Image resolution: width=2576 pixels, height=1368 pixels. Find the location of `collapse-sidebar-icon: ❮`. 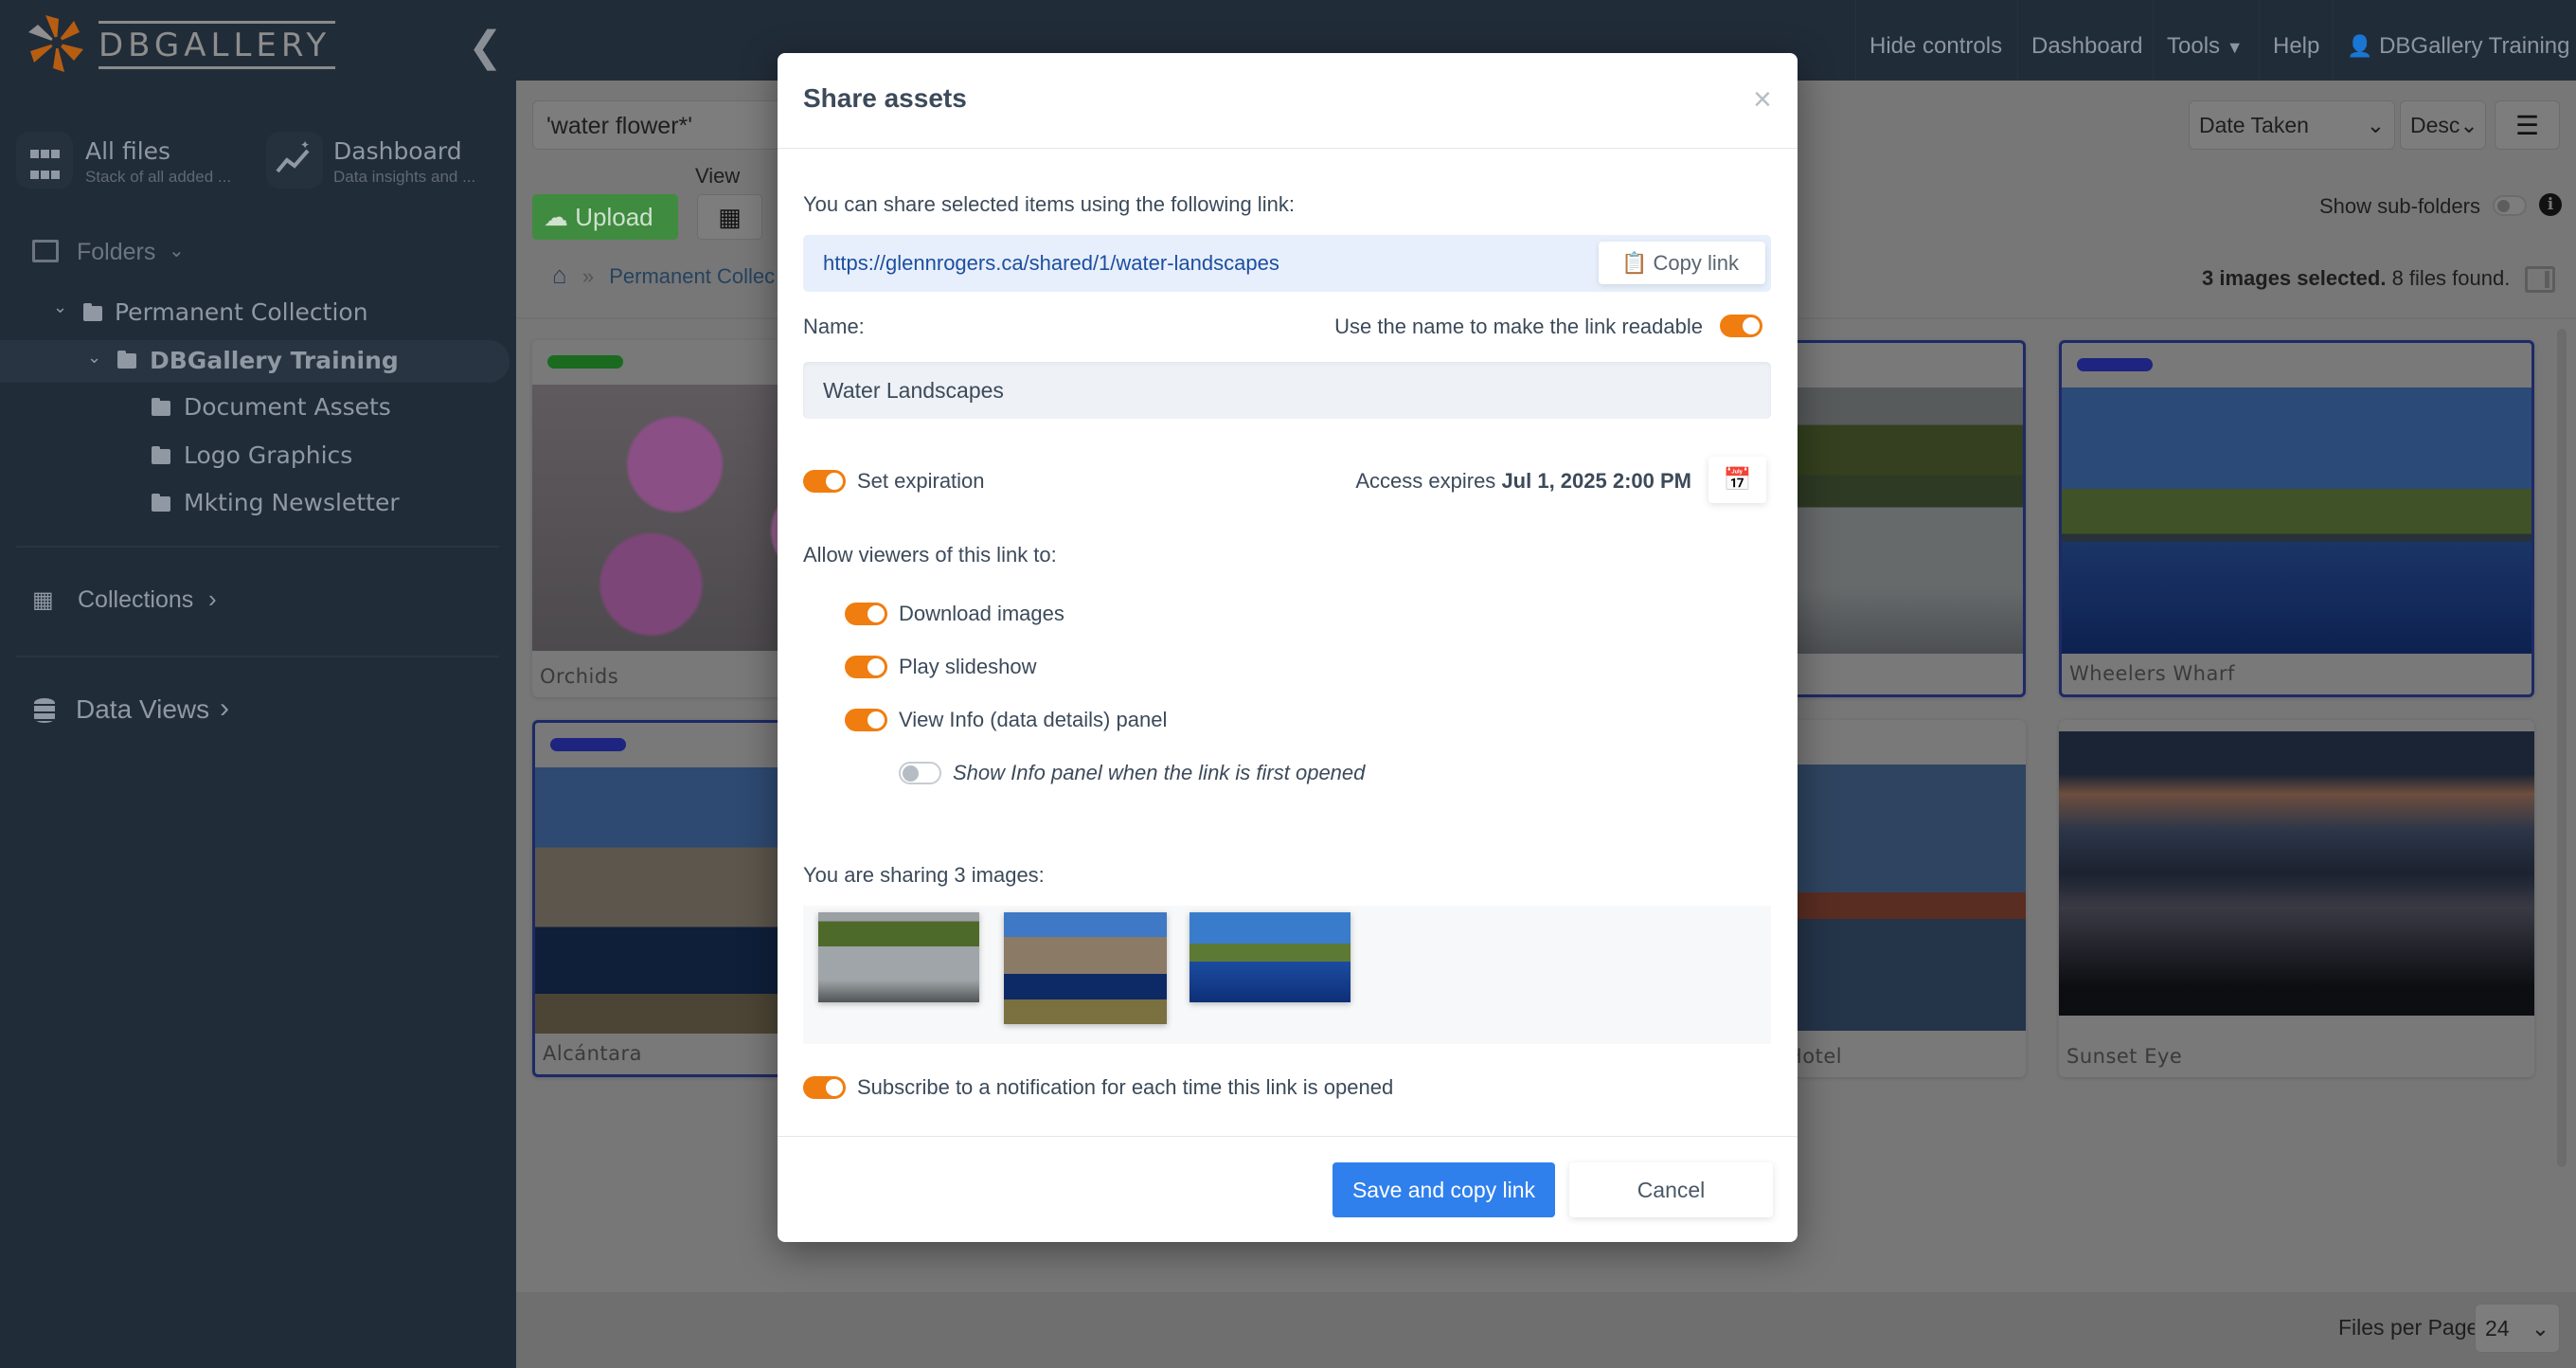

collapse-sidebar-icon: ❮ is located at coordinates (485, 47).